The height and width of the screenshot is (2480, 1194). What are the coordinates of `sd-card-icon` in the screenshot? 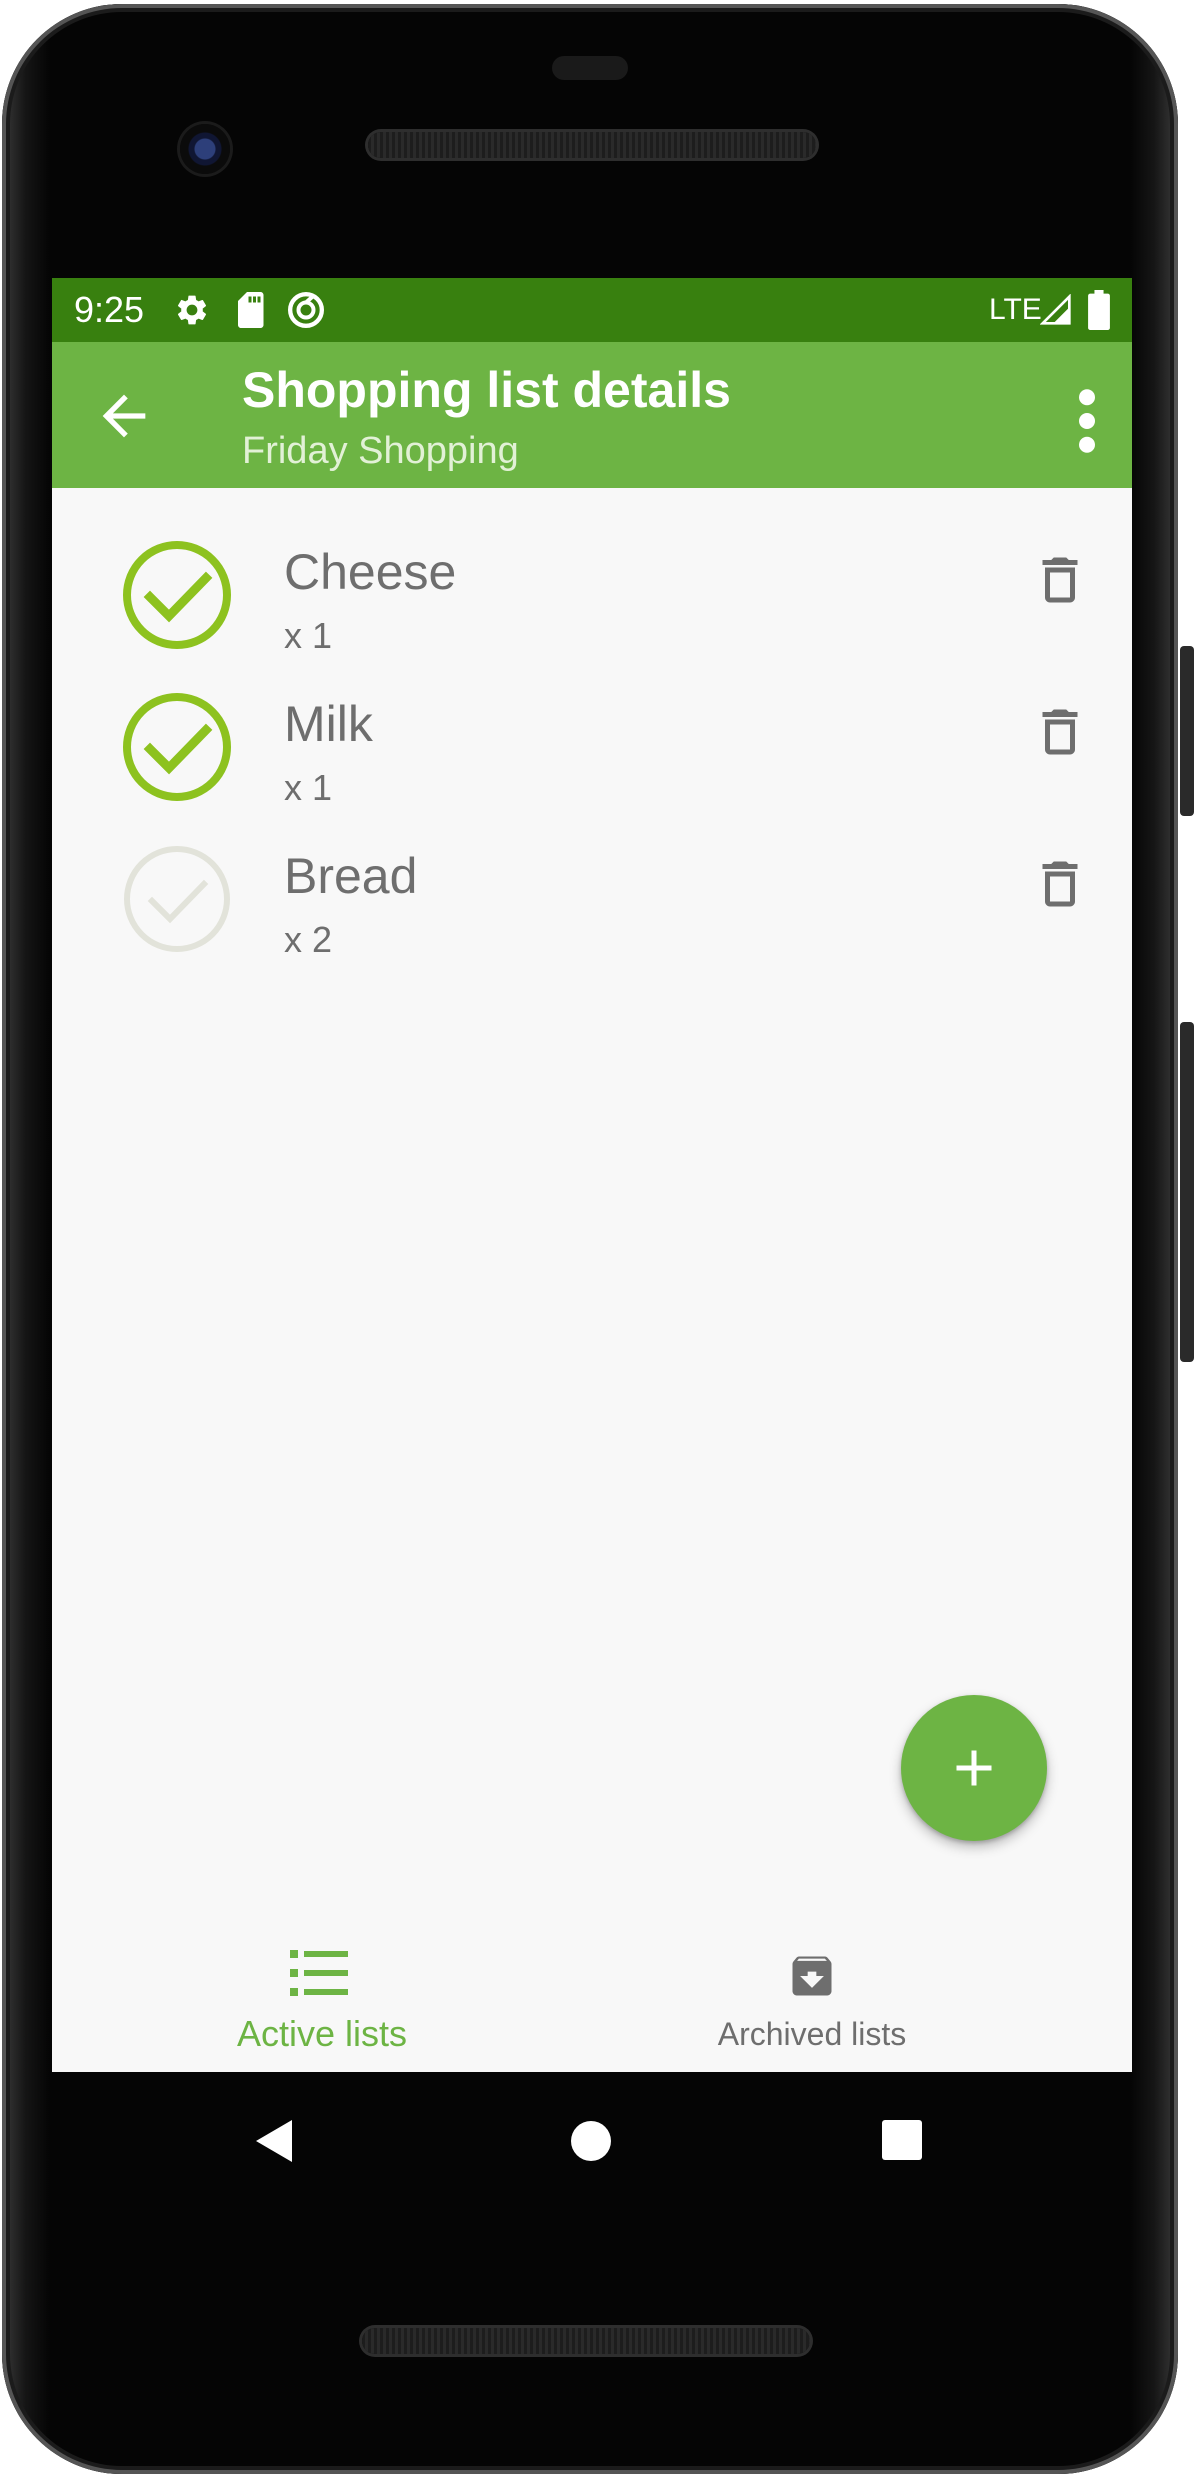 It's located at (251, 310).